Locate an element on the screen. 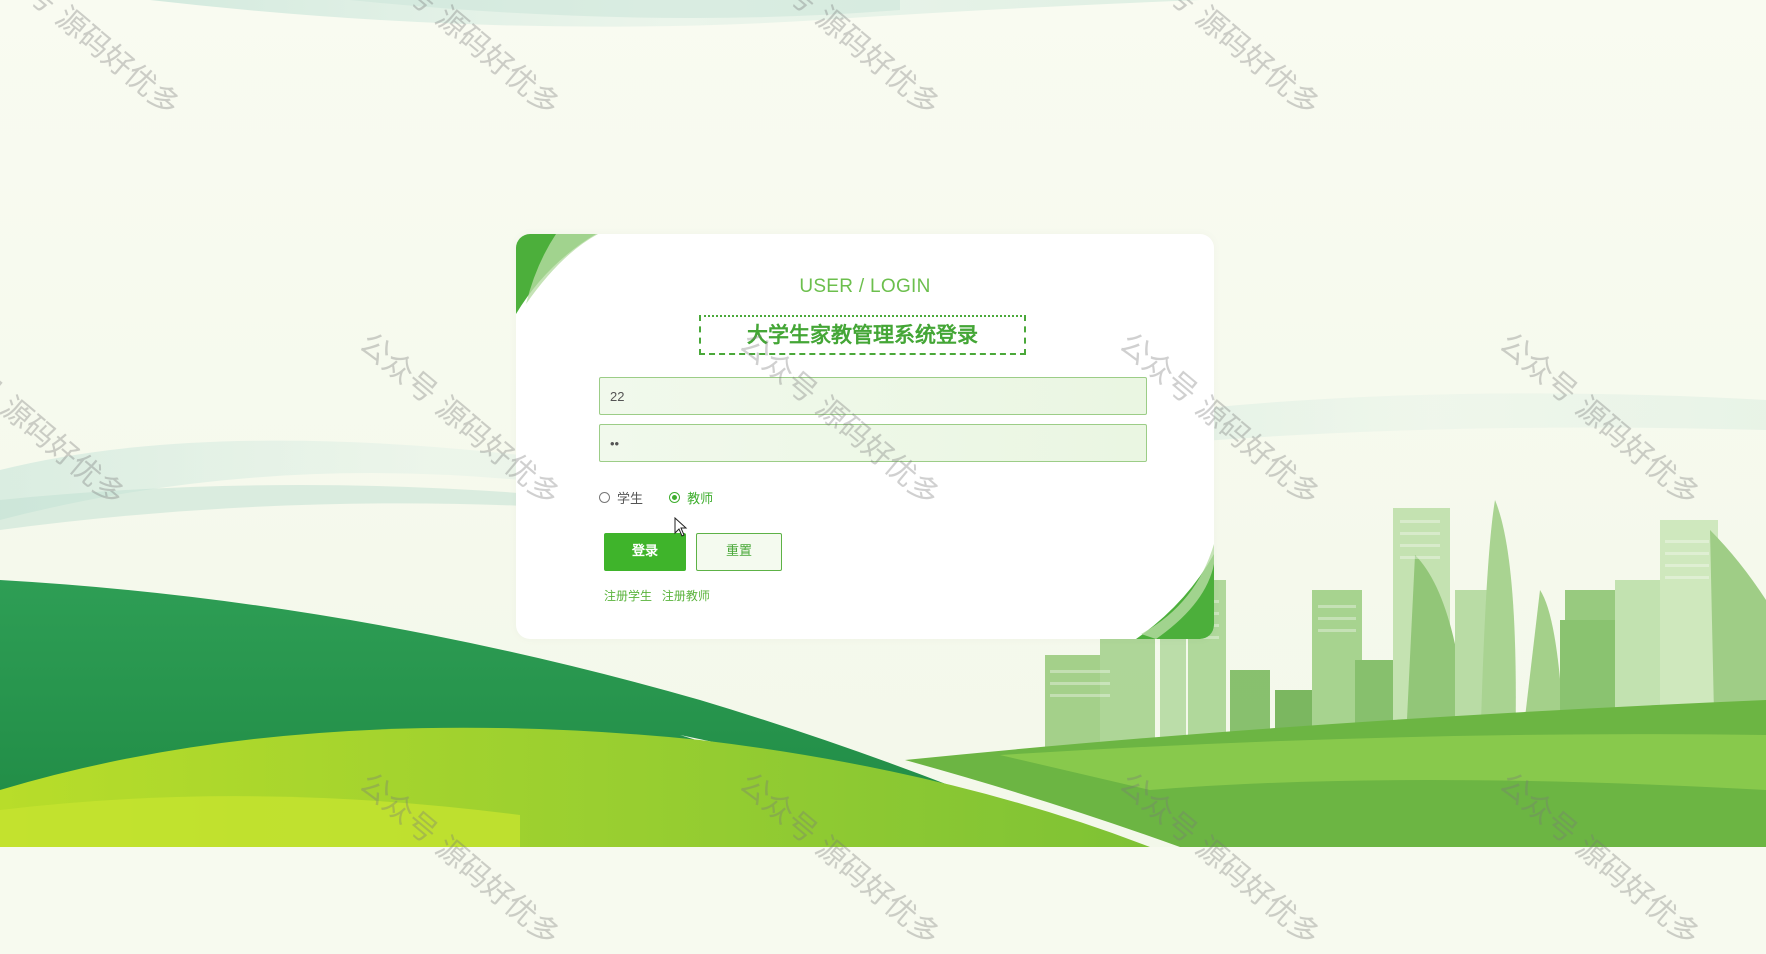  role-radio-group: 学生 教师 is located at coordinates (667, 497).